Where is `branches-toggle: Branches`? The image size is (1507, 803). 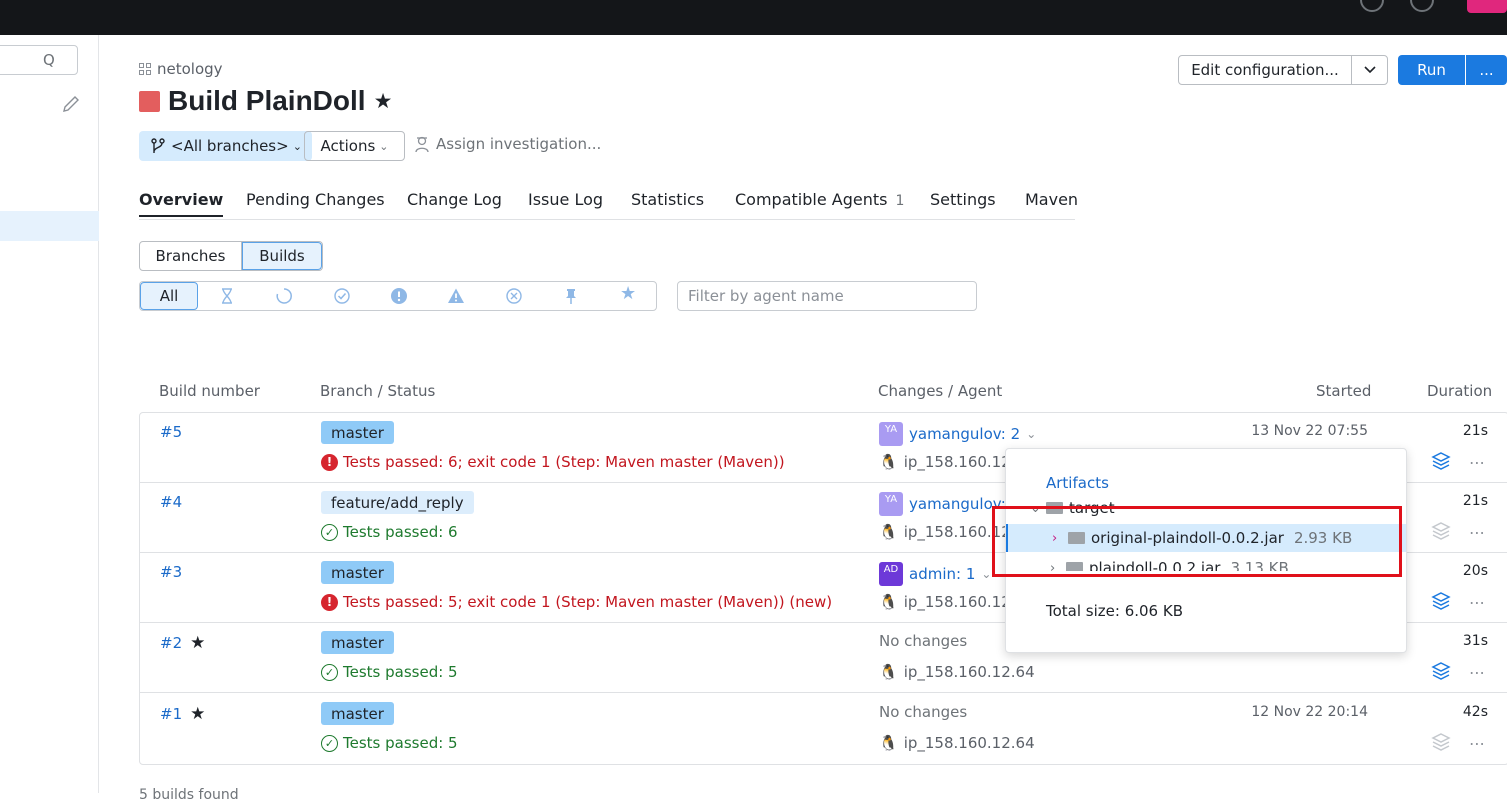
branches-toggle: Branches is located at coordinates (191, 256).